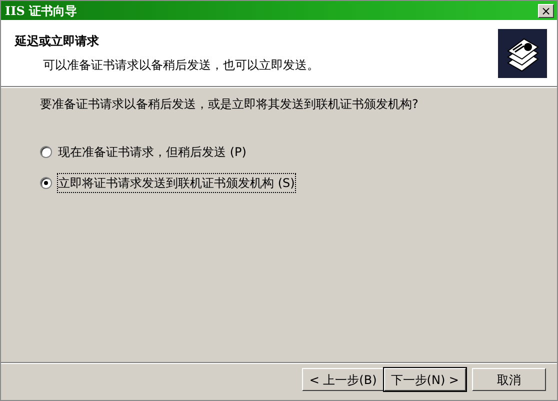 Image resolution: width=558 pixels, height=401 pixels. Describe the element at coordinates (41, 11) in the screenshot. I see `window-title: IIS 证书向导` at that location.